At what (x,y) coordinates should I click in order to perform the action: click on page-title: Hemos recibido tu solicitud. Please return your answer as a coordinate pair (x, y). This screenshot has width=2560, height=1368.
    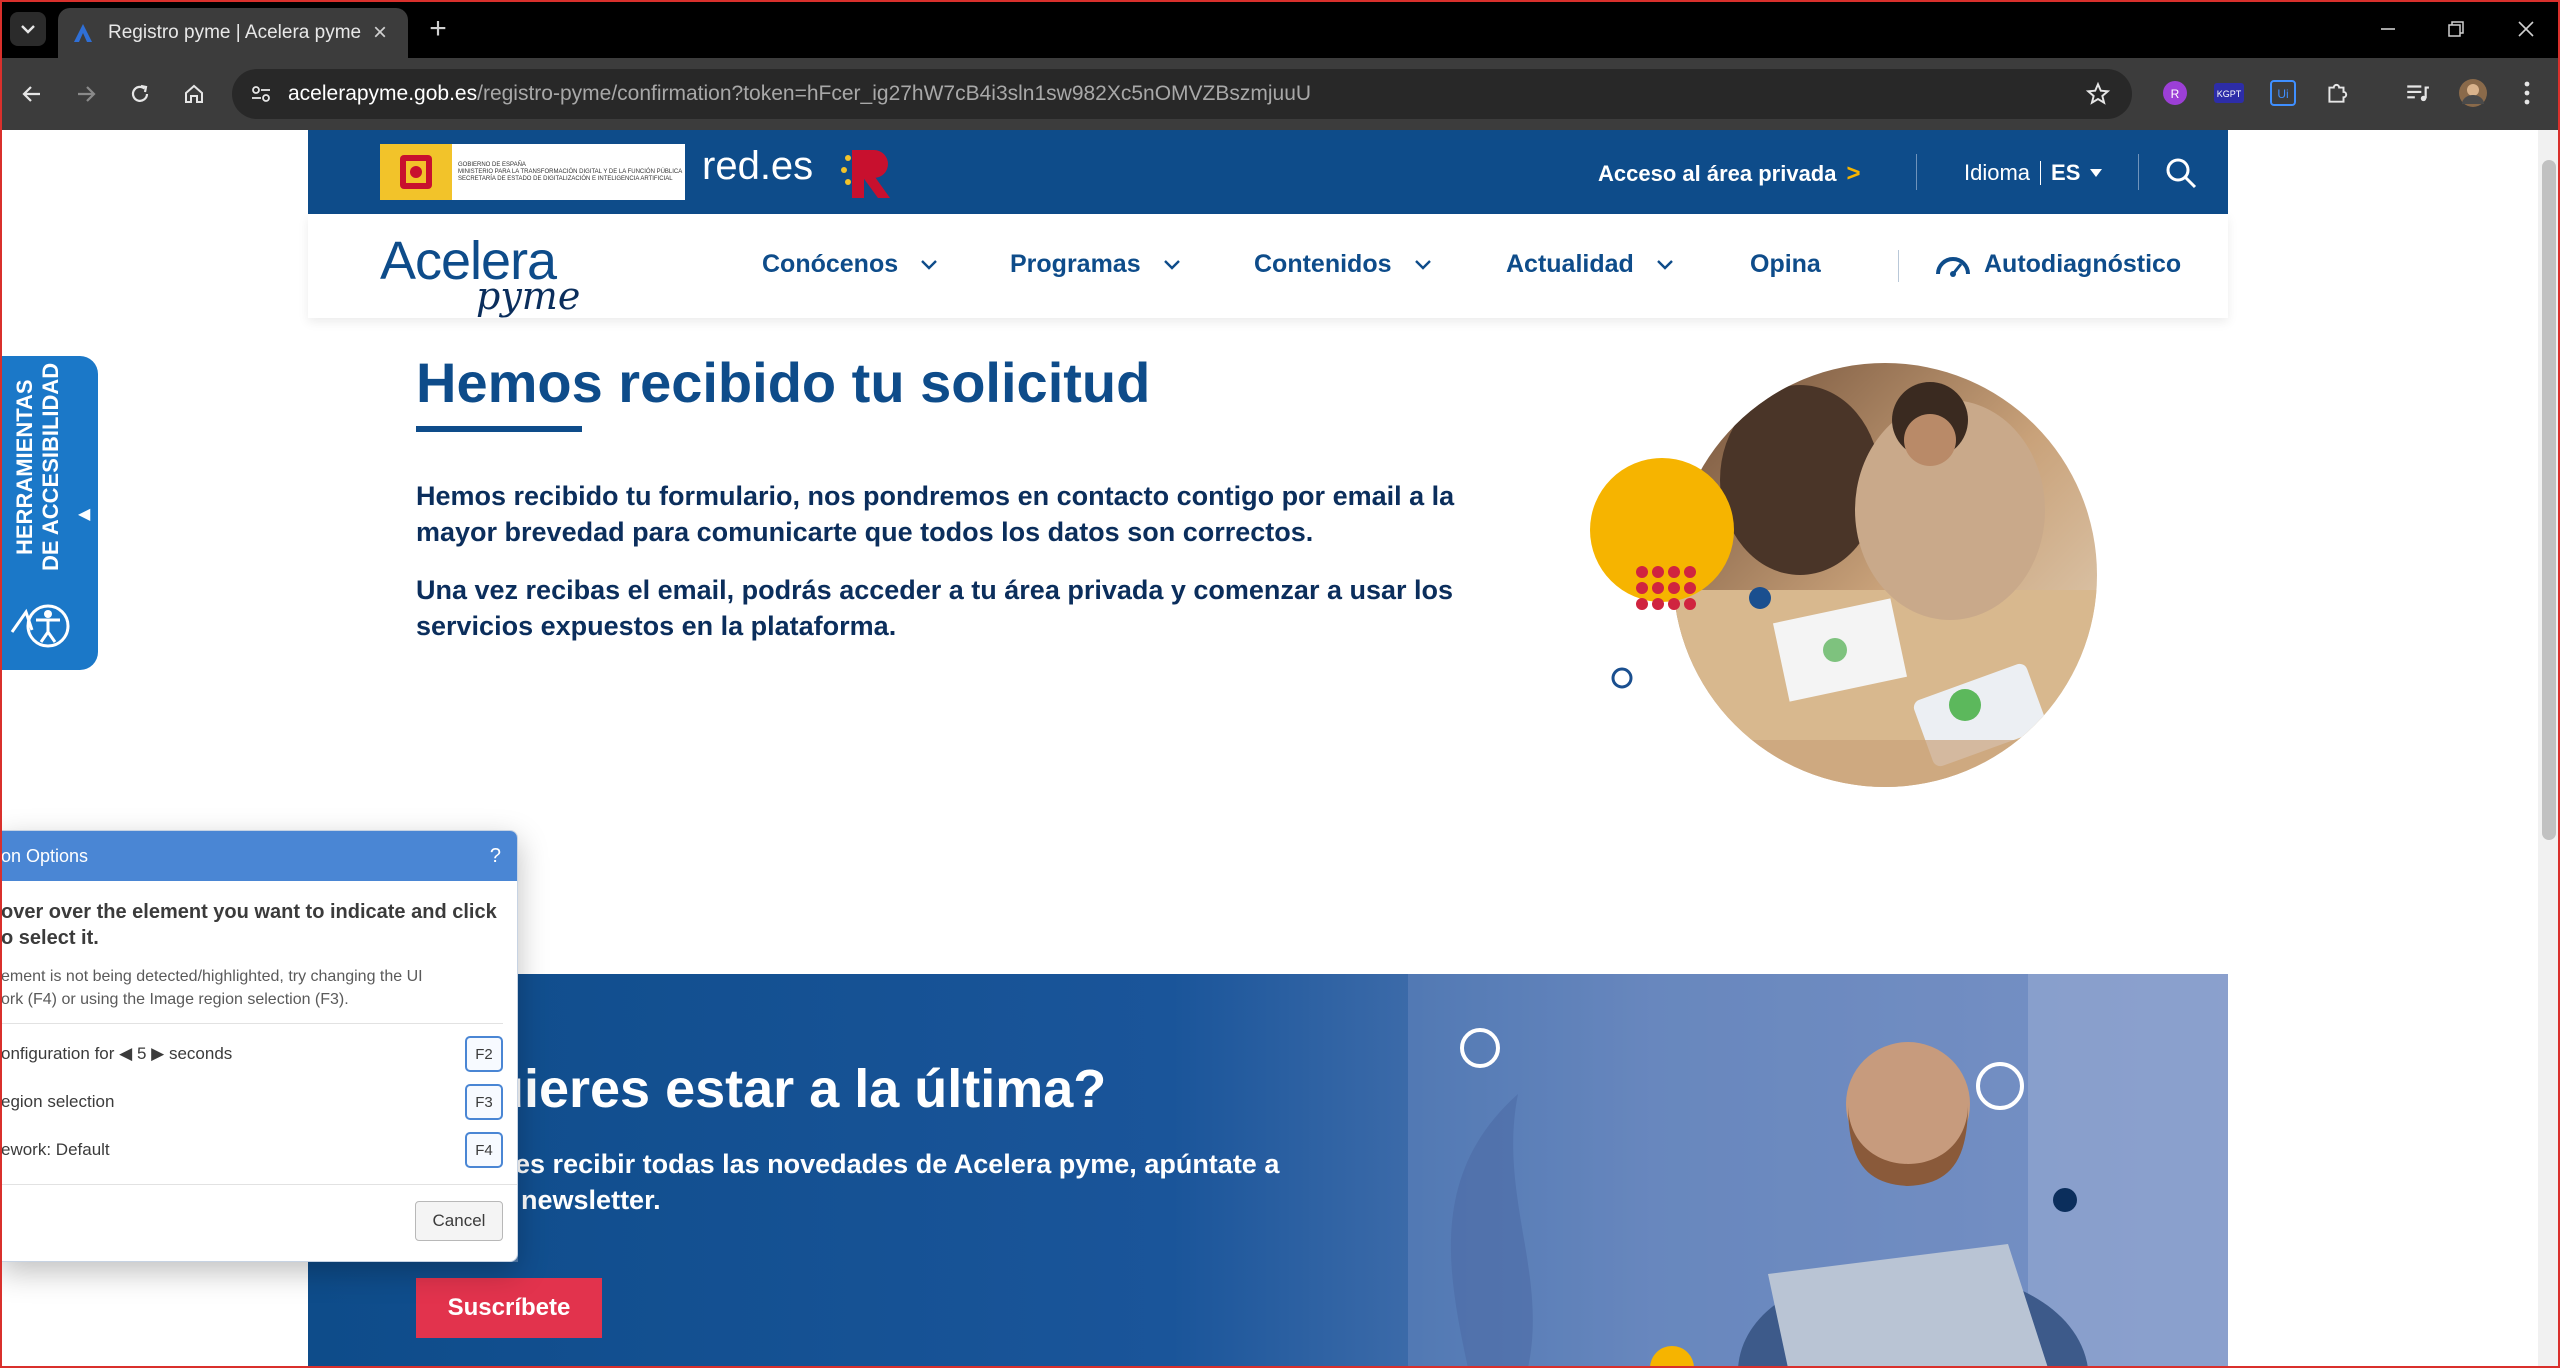
    Looking at the image, I should click on (783, 382).